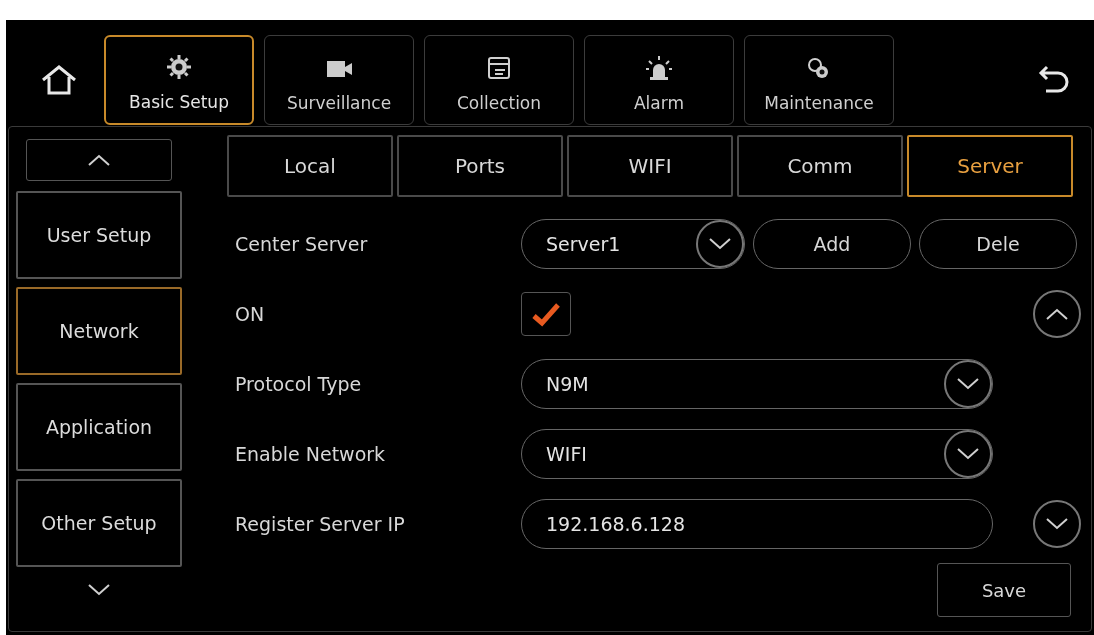 The height and width of the screenshot is (635, 1094). I want to click on nav-tab: Alarm, so click(659, 80).